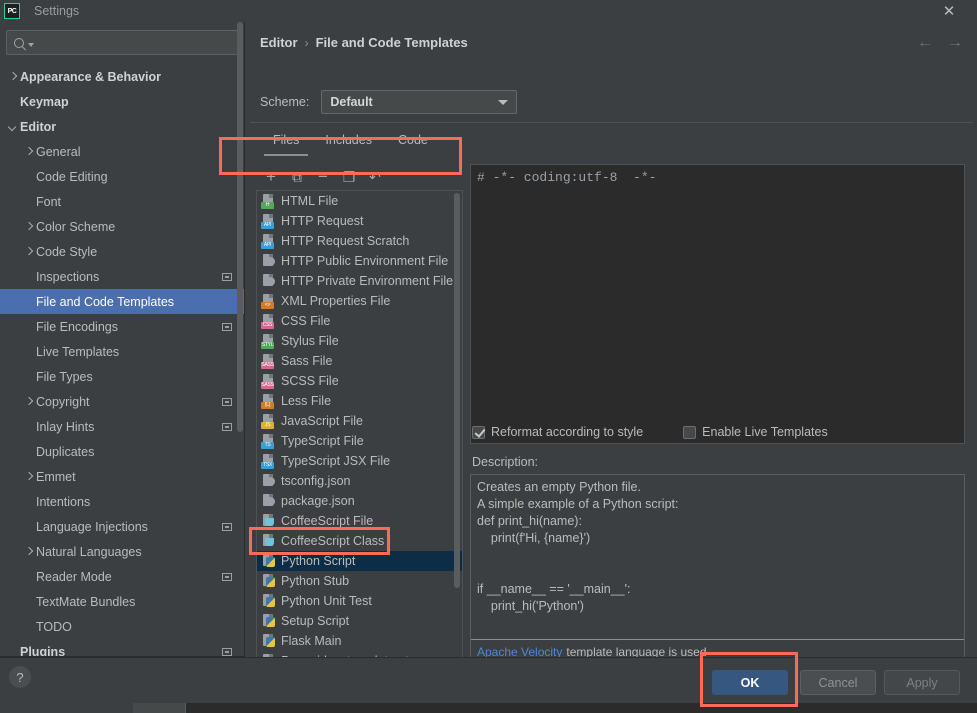  Describe the element at coordinates (56, 476) in the screenshot. I see `sidebar-item-label: Emmet` at that location.